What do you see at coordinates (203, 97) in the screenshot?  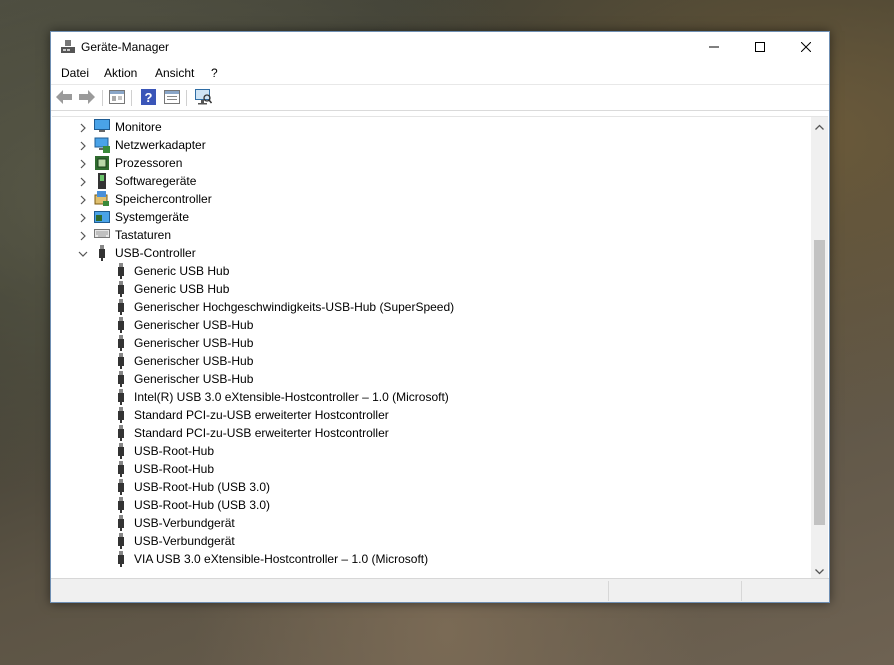 I see `scan-hardware-button` at bounding box center [203, 97].